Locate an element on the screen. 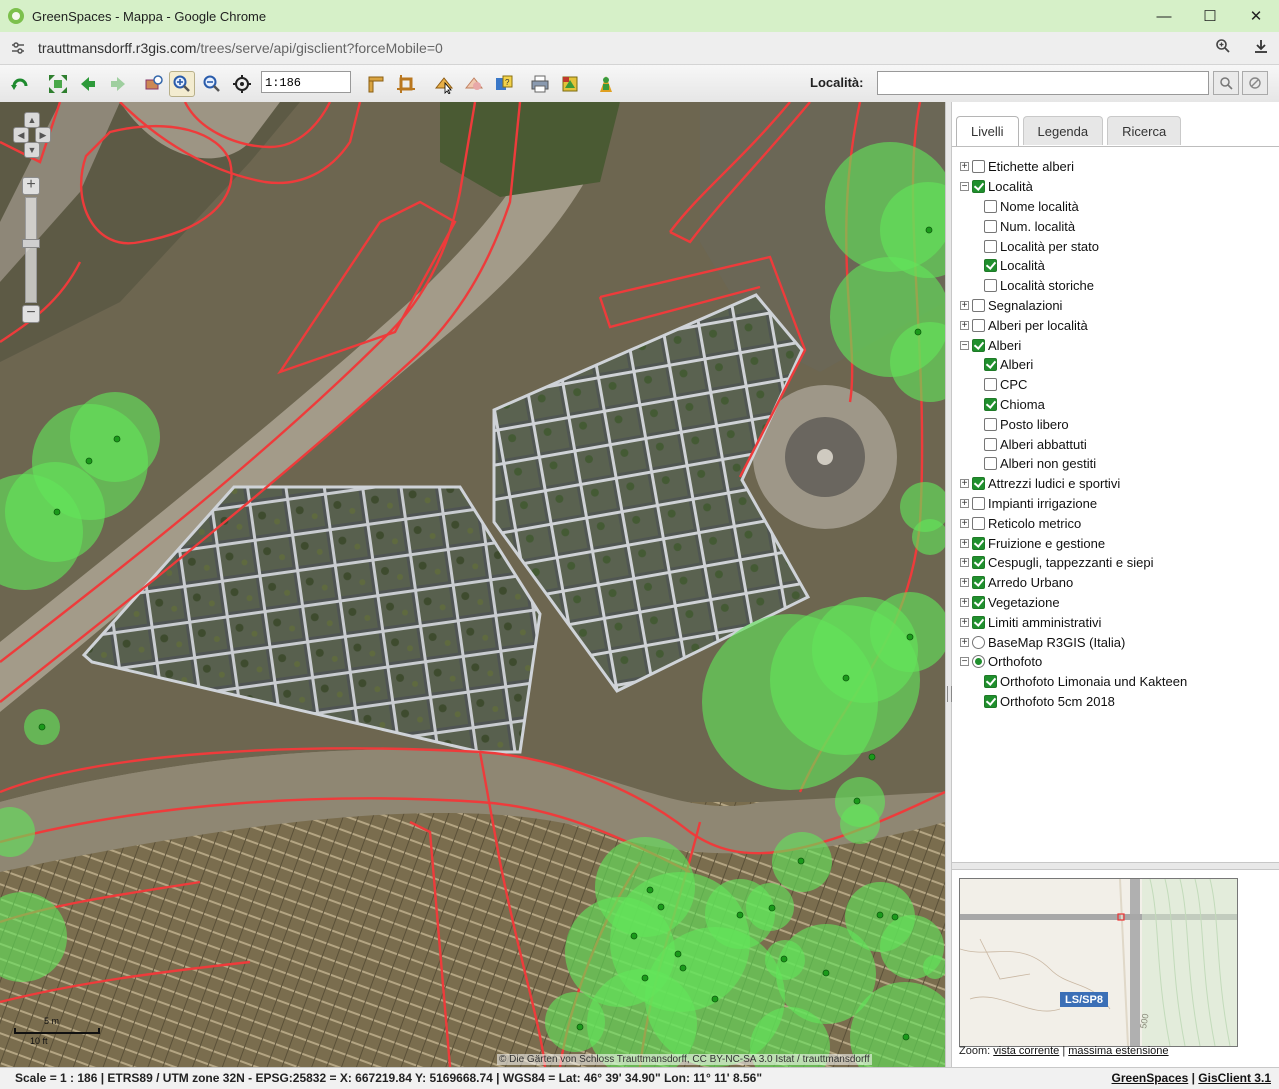 The image size is (1279, 1089). layer-row: Orthofoto Limonaia und Kakteen is located at coordinates (1117, 682).